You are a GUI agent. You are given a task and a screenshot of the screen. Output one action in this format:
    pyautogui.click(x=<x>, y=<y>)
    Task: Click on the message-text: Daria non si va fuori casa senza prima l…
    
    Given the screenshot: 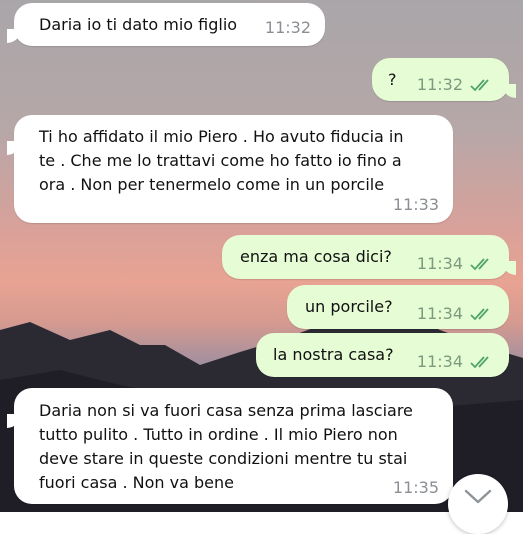 What is the action you would take?
    pyautogui.click(x=226, y=446)
    